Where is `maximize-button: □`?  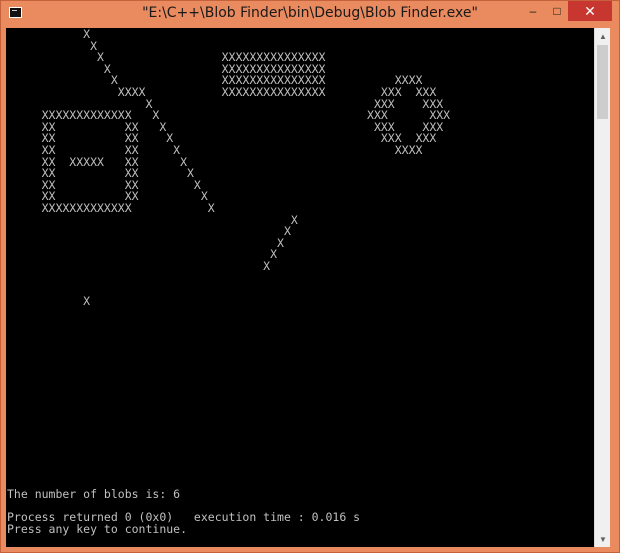 maximize-button: □ is located at coordinates (557, 11).